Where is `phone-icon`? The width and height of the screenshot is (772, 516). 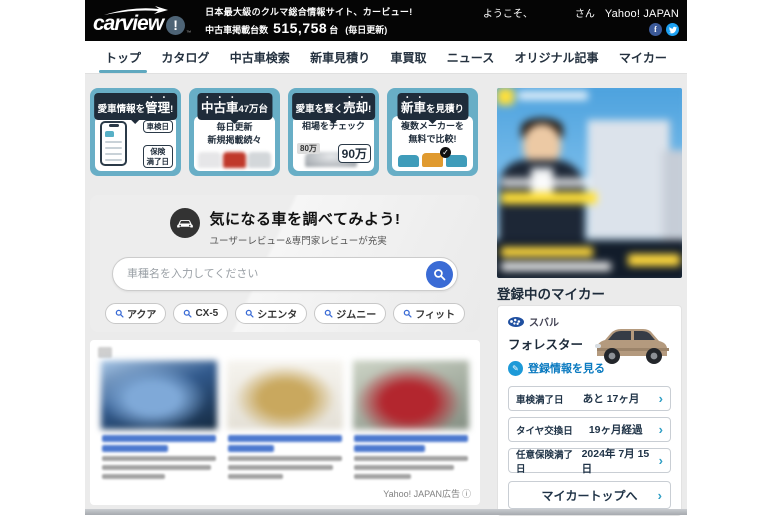
phone-icon is located at coordinates (113, 143).